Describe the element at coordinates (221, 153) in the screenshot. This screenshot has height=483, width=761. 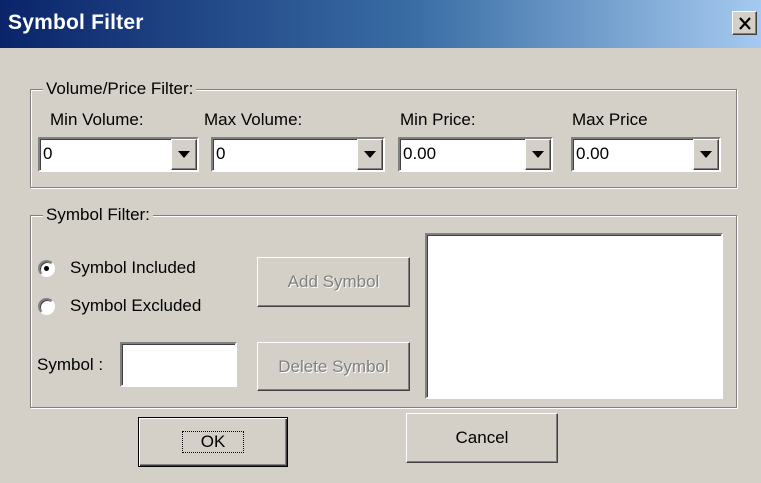
I see `max-volume-value: 0` at that location.